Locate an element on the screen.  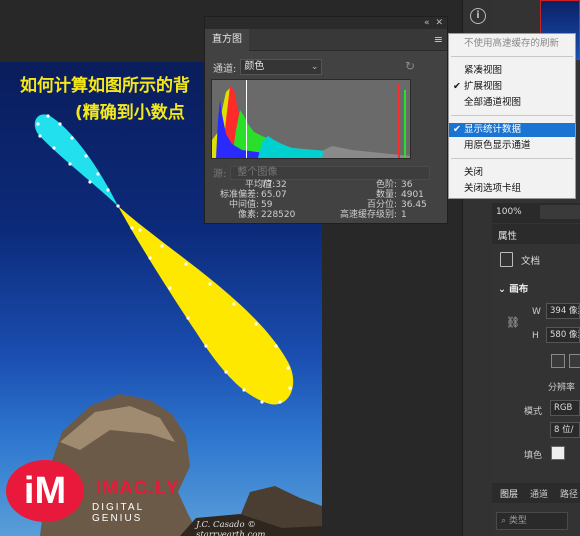
document-icon is located at coordinates (506, 259).